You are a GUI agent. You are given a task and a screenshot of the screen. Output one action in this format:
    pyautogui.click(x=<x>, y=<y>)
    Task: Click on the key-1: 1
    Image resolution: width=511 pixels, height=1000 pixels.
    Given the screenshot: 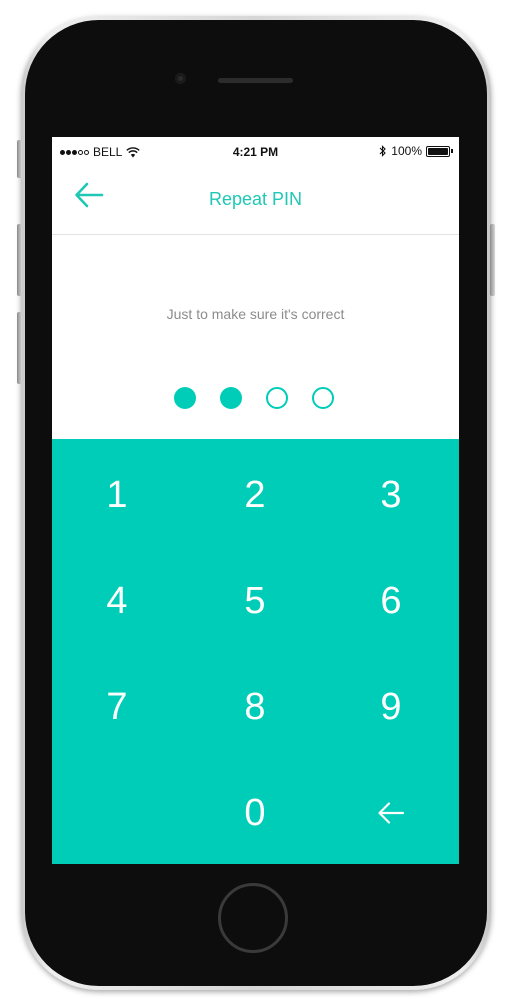 What is the action you would take?
    pyautogui.click(x=117, y=495)
    